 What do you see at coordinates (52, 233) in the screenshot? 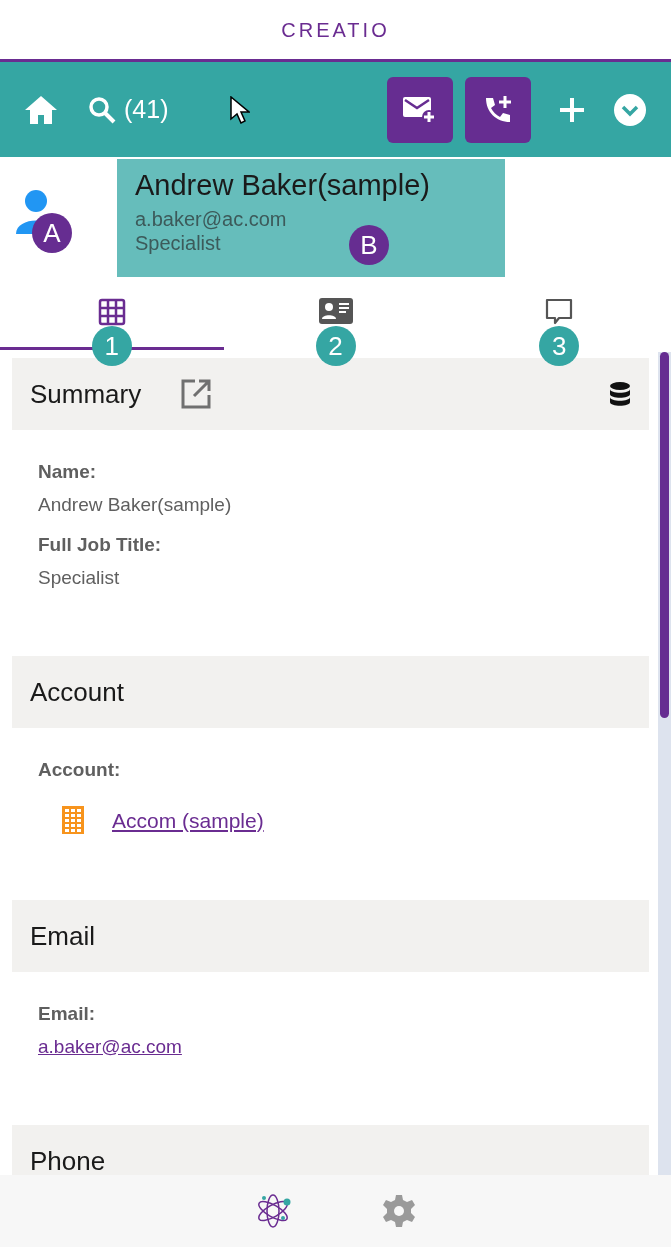
I see `callout-badge: A` at bounding box center [52, 233].